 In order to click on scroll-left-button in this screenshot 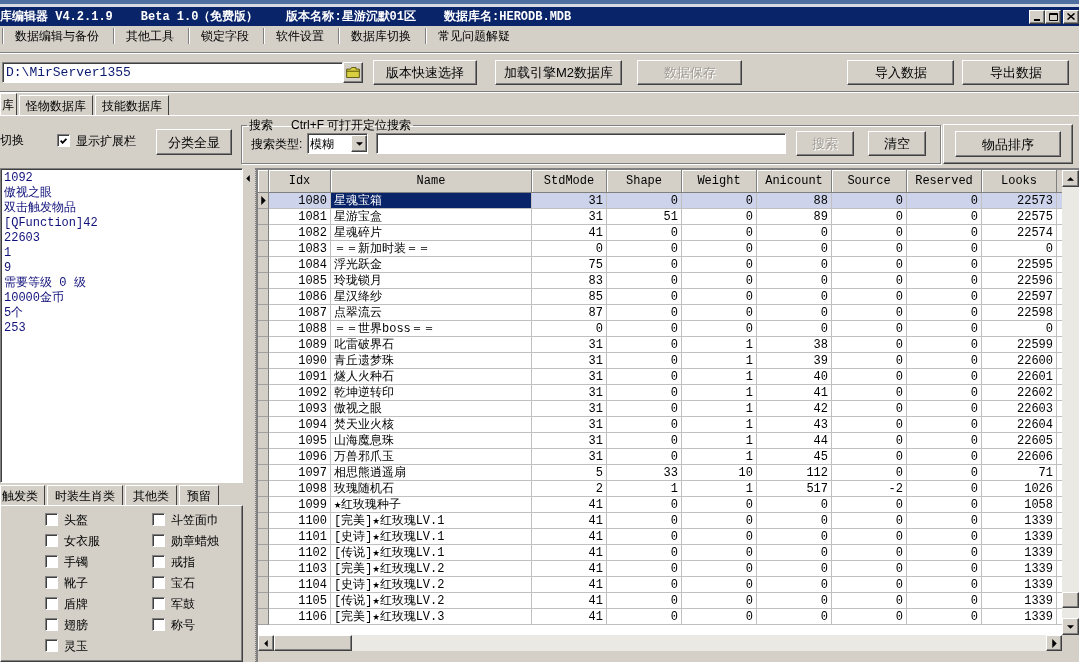, I will do `click(266, 643)`.